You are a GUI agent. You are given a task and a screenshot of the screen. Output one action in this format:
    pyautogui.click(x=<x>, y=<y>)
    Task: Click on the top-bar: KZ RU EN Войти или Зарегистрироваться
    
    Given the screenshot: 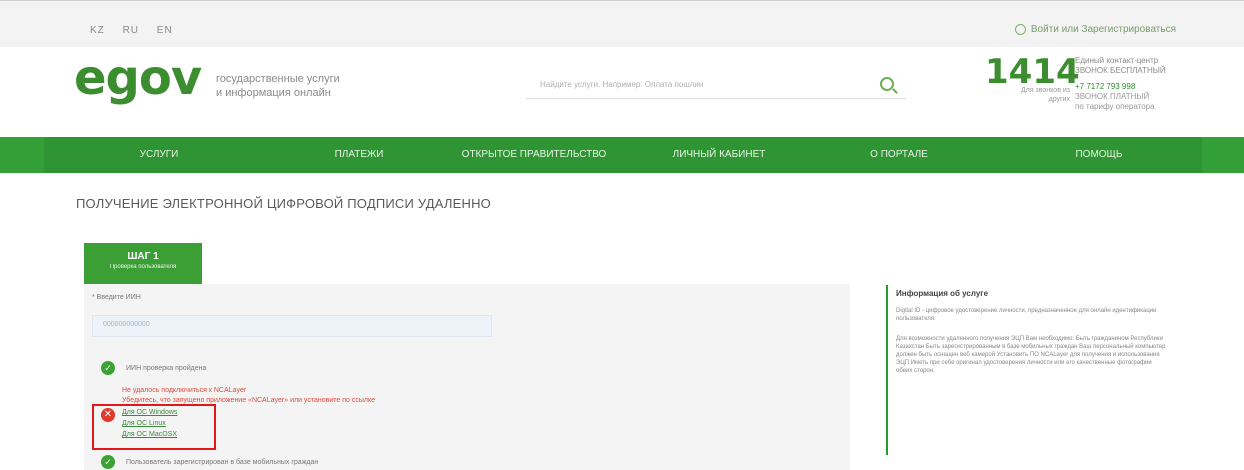 What is the action you would take?
    pyautogui.click(x=622, y=23)
    